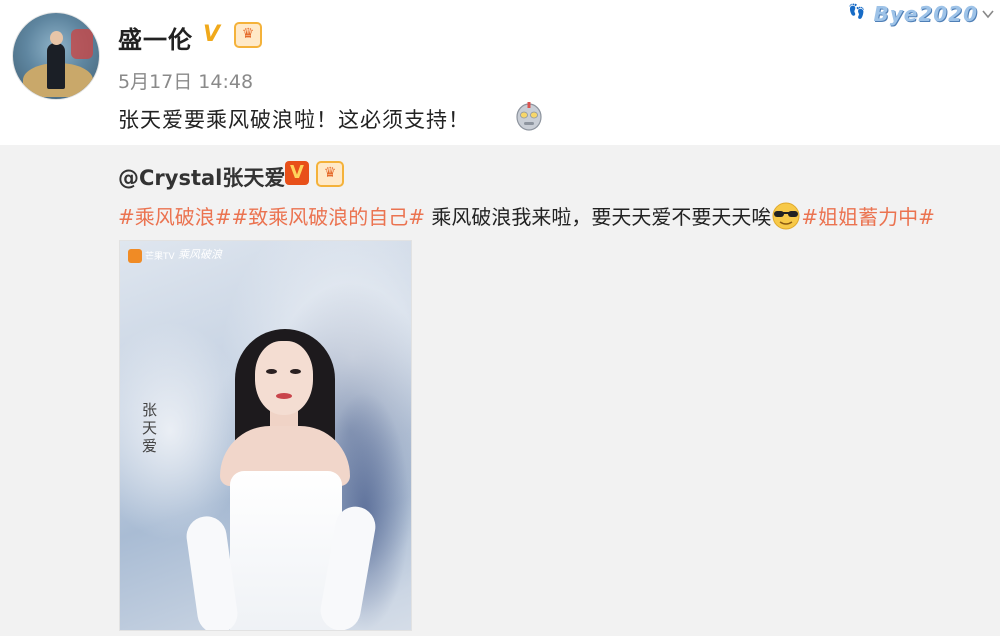 The width and height of the screenshot is (1000, 636). Describe the element at coordinates (857, 12) in the screenshot. I see `feet-icon: 👣` at that location.